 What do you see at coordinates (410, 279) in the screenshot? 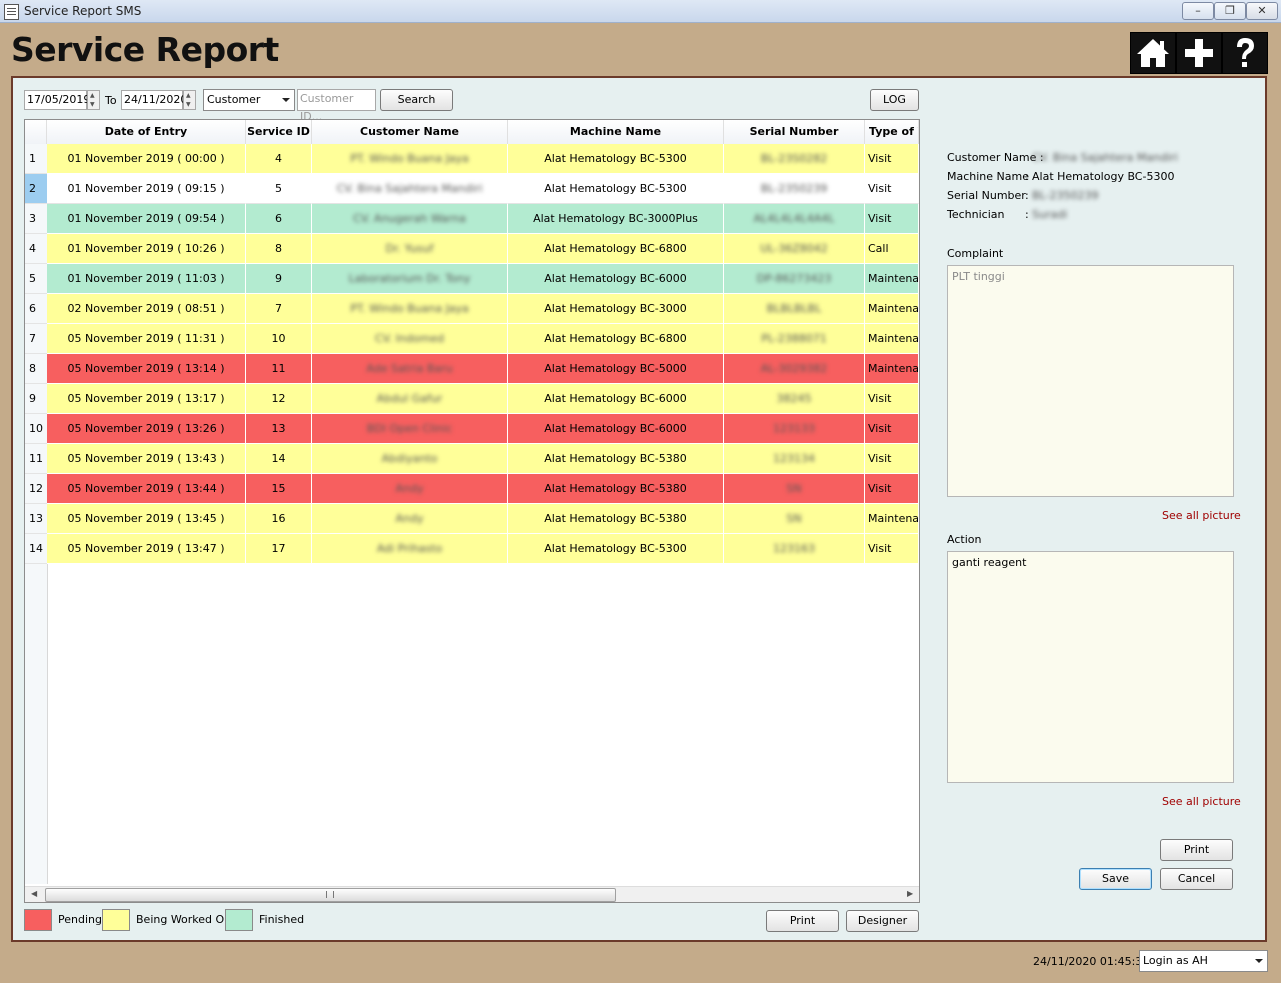
I see `cell-customer-name: Laboratorium Dr. Tony` at bounding box center [410, 279].